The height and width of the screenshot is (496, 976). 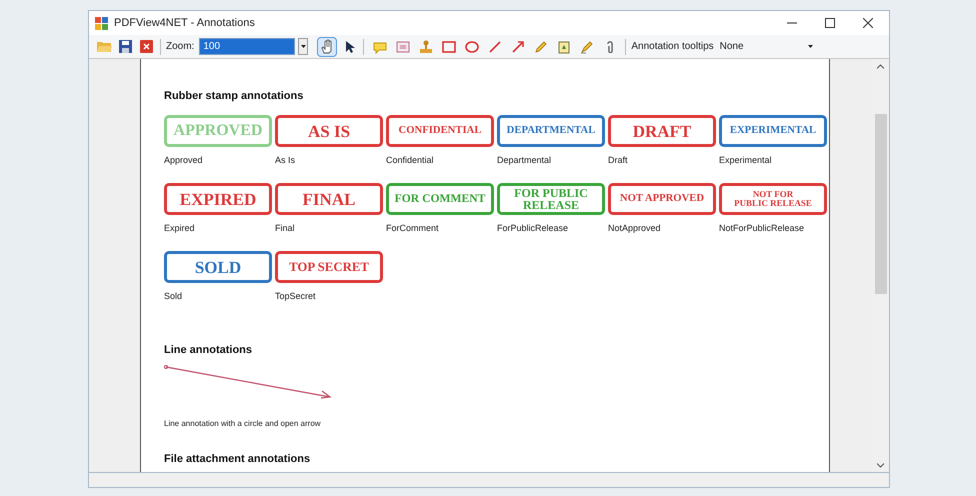 I want to click on line-caption: Line annotation with a circle and open arrow, so click(x=243, y=424).